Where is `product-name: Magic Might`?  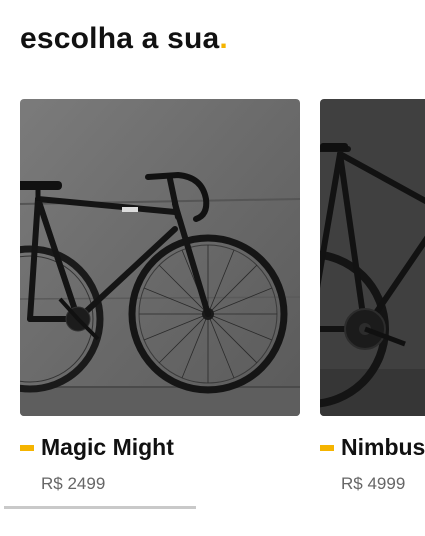
product-name: Magic Might is located at coordinates (107, 447).